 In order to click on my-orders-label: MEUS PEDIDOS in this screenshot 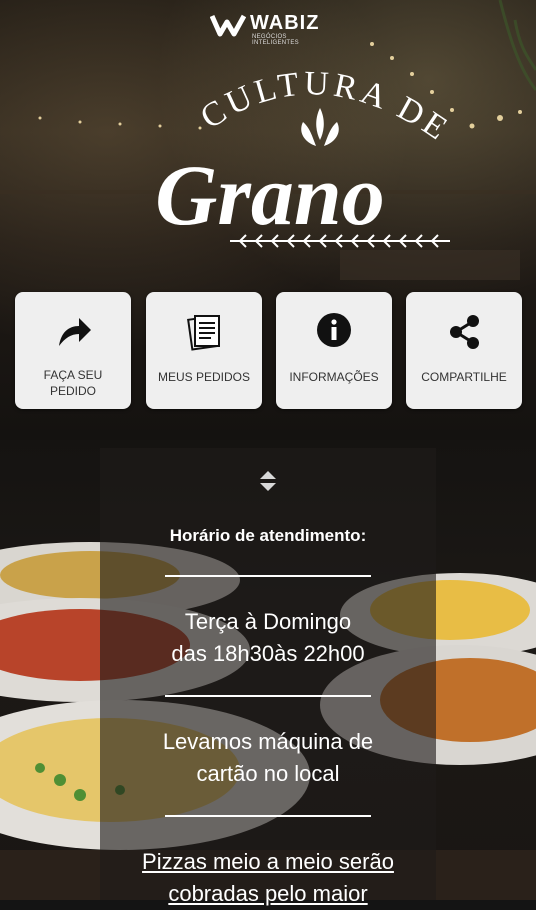, I will do `click(203, 377)`.